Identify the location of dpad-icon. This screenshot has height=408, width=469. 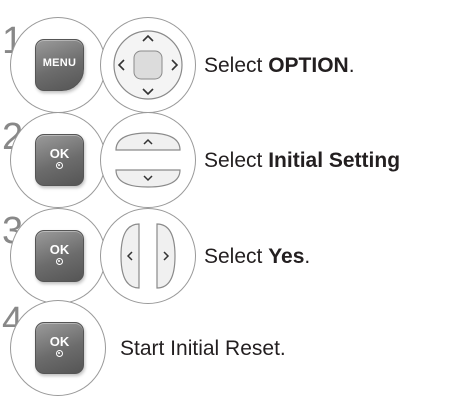
(148, 65).